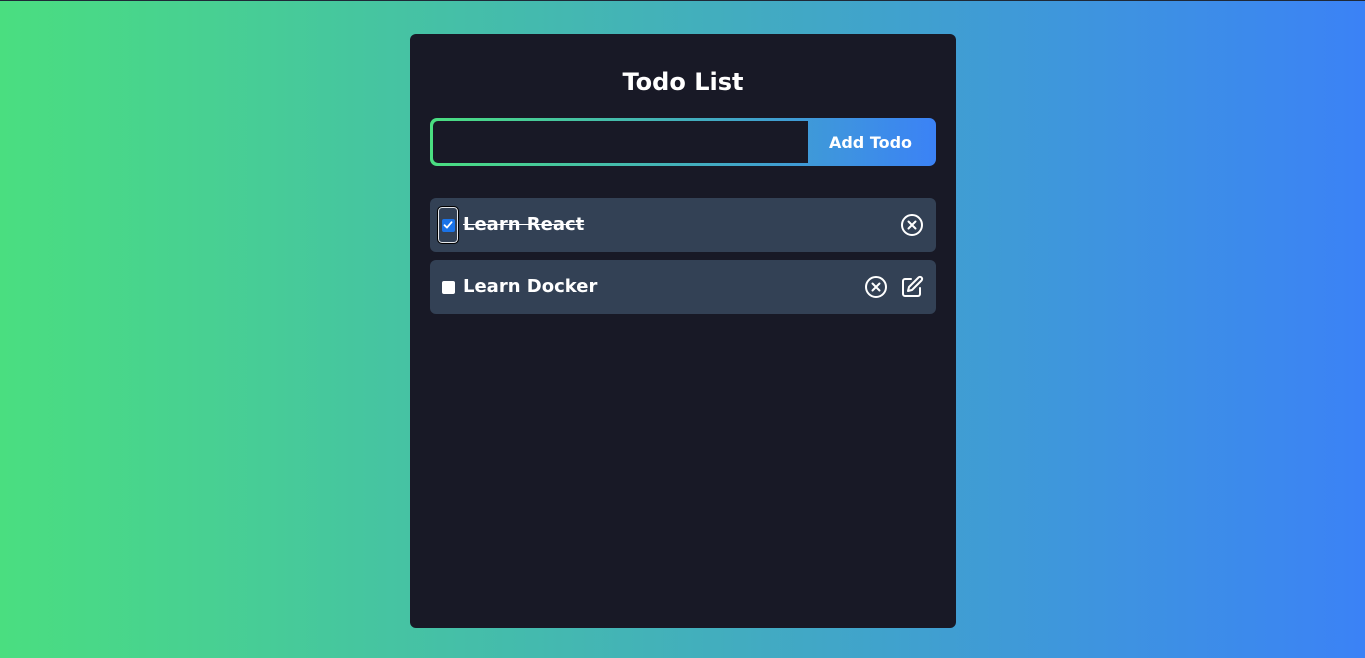  I want to click on page-title: Todo List, so click(683, 82).